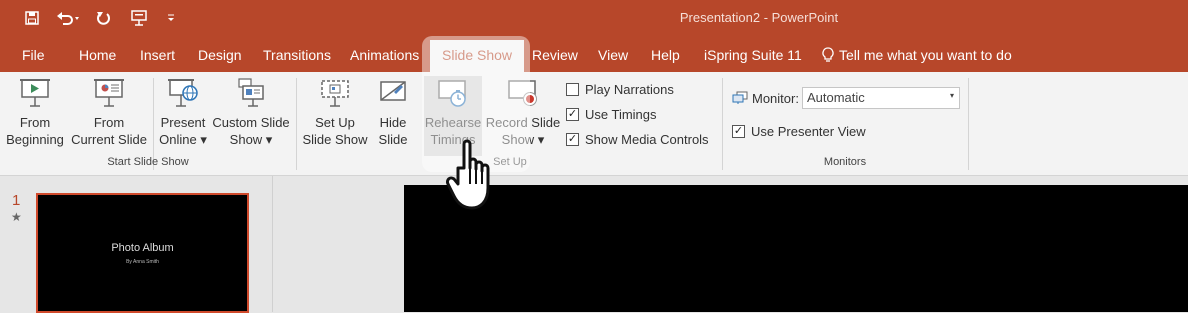 The width and height of the screenshot is (1188, 313). What do you see at coordinates (148, 162) in the screenshot?
I see `group-label-start-slide-show: Start Slide Show` at bounding box center [148, 162].